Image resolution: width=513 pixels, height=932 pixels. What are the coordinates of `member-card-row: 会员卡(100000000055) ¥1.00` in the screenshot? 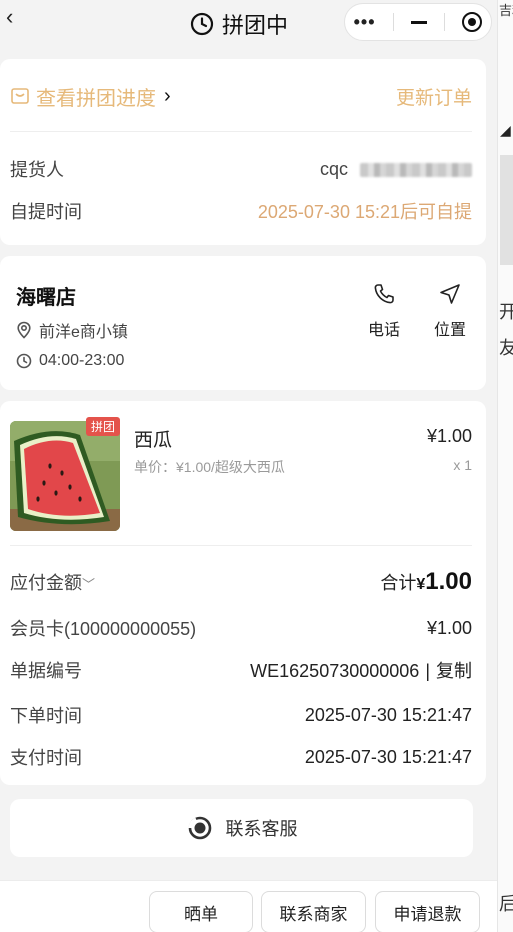 It's located at (241, 628).